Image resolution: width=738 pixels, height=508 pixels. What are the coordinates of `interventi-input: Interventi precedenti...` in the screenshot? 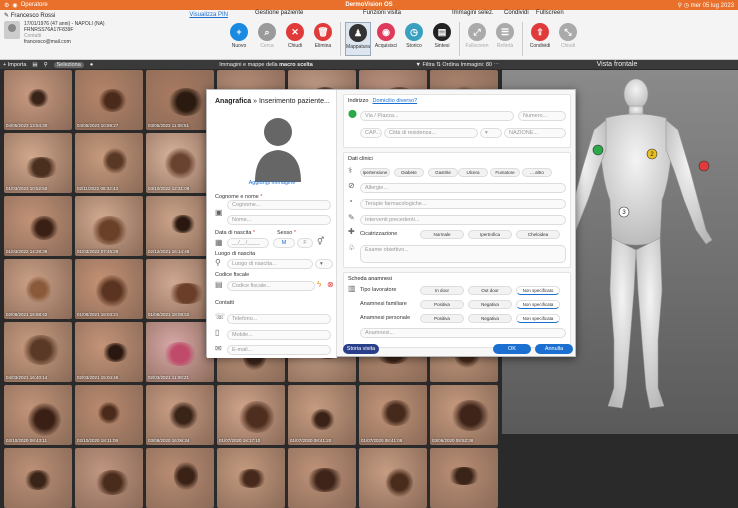 It's located at (463, 220).